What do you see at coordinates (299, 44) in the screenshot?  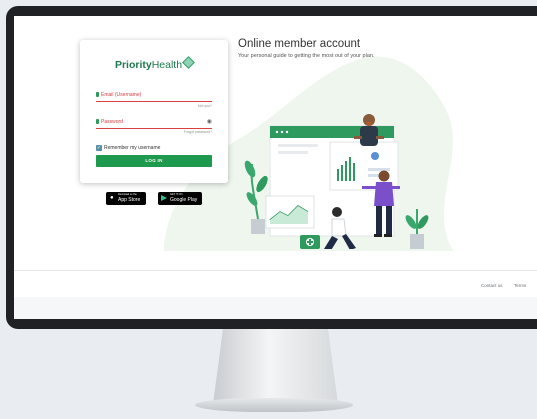 I see `page-title: Online member account` at bounding box center [299, 44].